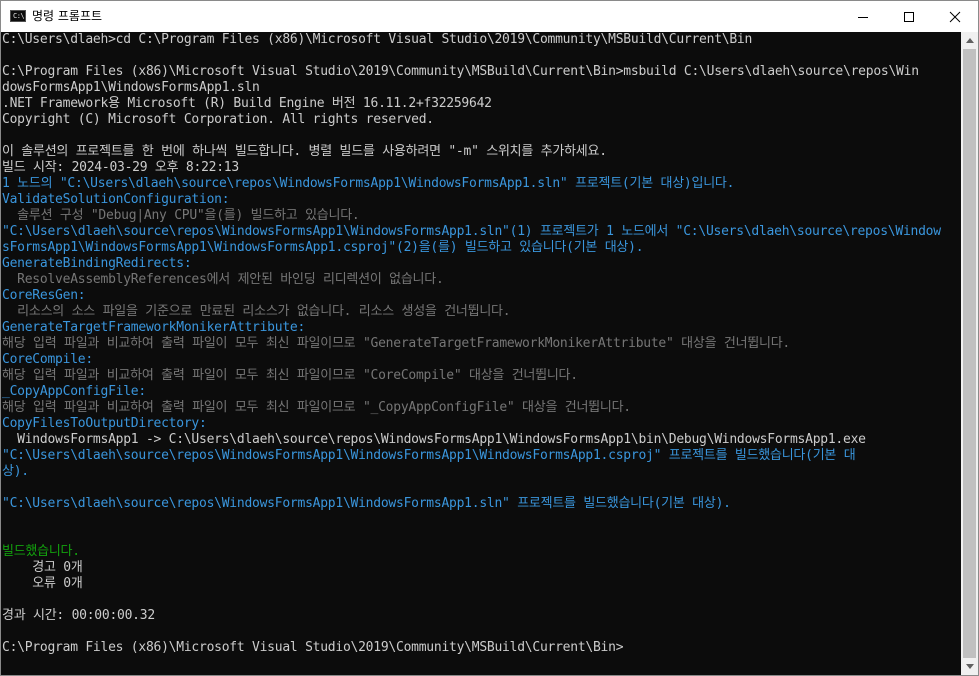 The height and width of the screenshot is (676, 979). What do you see at coordinates (15, 471) in the screenshot?
I see `console-line: 상).` at bounding box center [15, 471].